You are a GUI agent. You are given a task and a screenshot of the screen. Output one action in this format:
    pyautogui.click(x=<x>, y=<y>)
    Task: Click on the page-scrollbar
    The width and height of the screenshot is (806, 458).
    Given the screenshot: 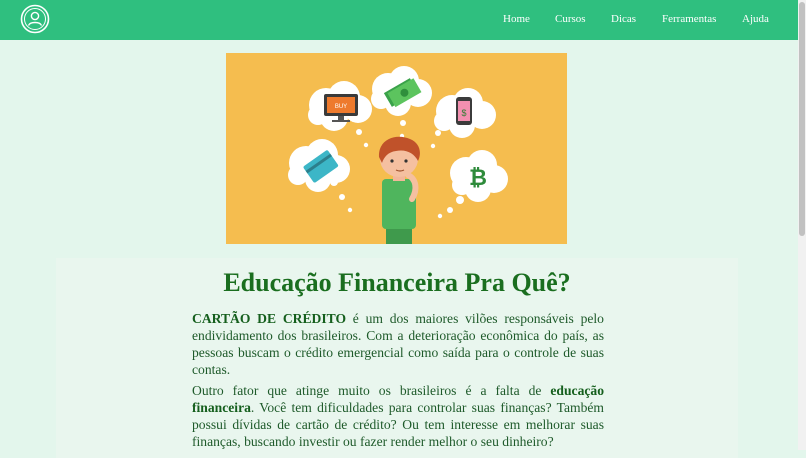 What is the action you would take?
    pyautogui.click(x=802, y=225)
    